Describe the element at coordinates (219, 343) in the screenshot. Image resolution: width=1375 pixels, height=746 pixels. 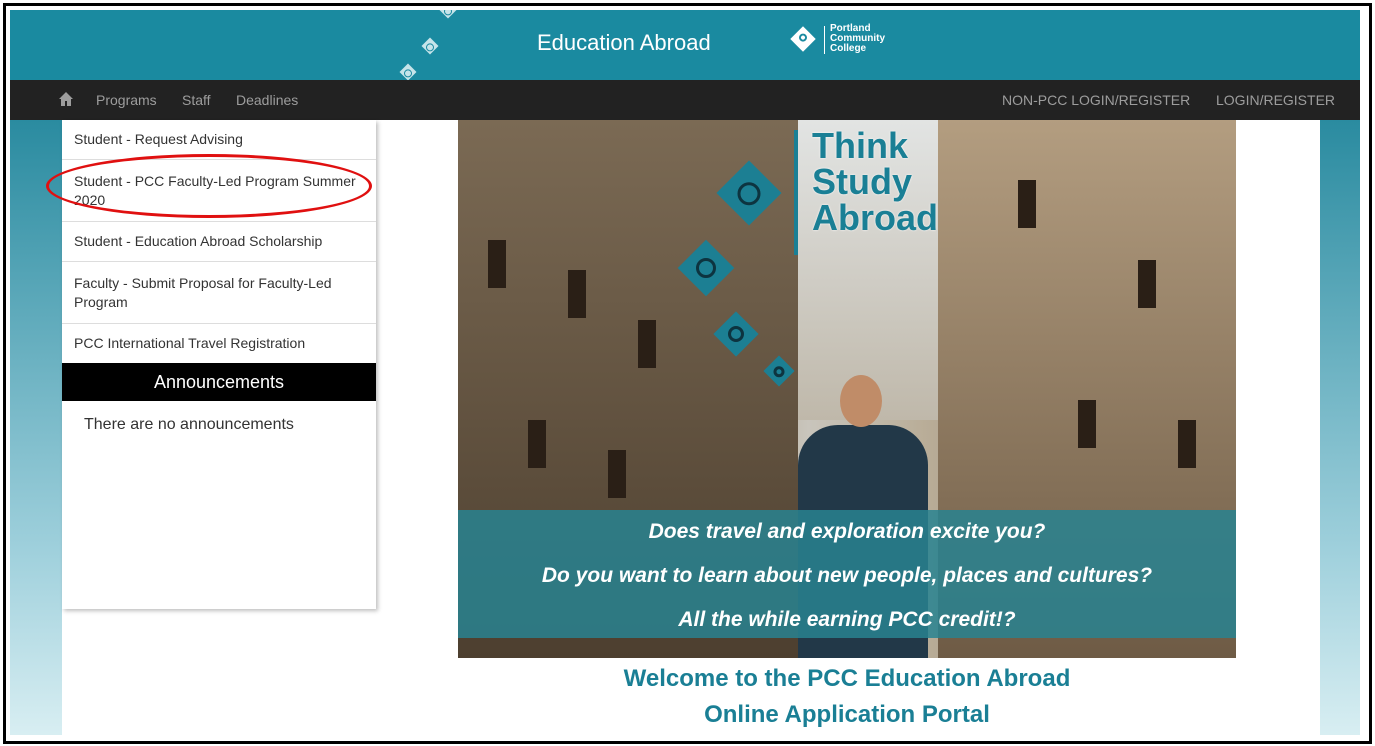
I see `sidebar-item-travel-registration: PCC International Travel Registration` at that location.